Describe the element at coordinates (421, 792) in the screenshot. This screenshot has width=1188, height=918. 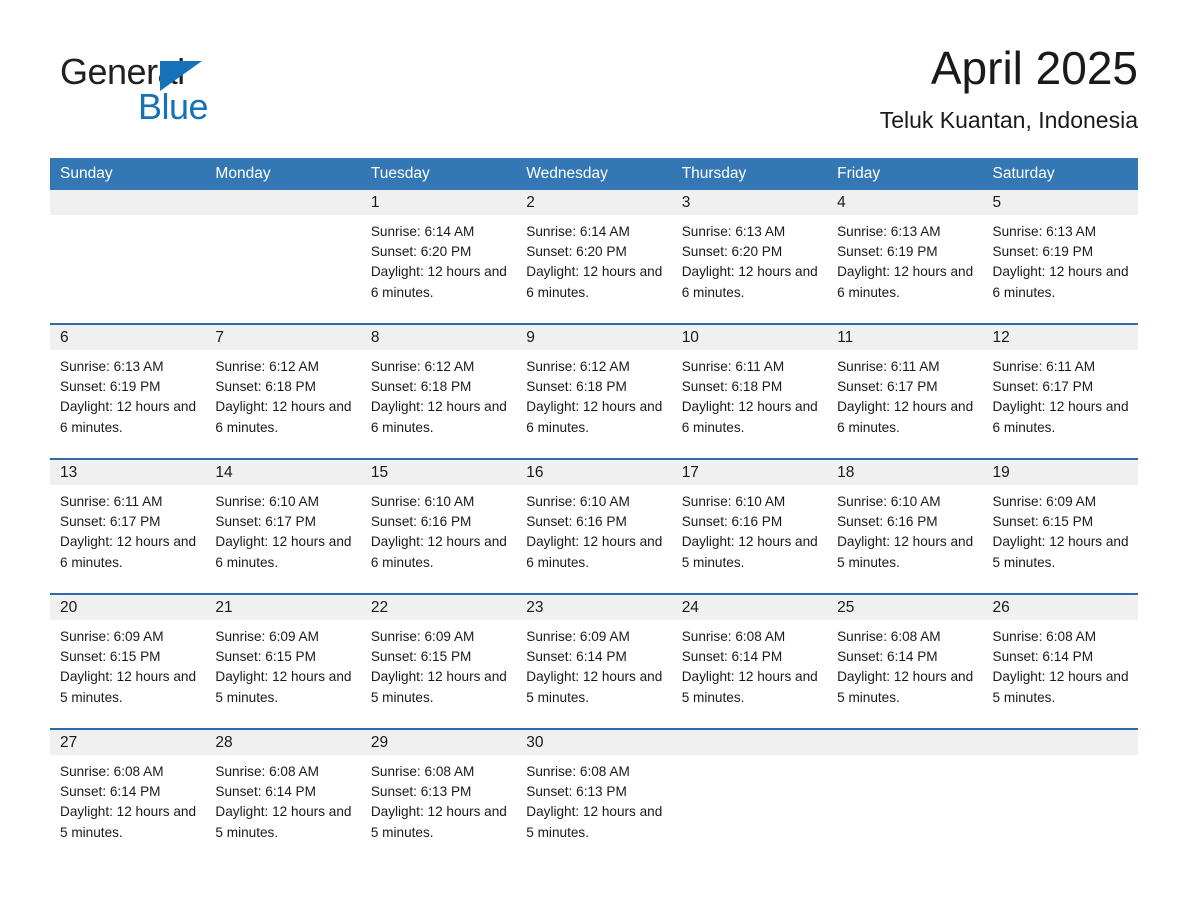
I see `sunset-text: Sunset: 6:13 PM` at that location.